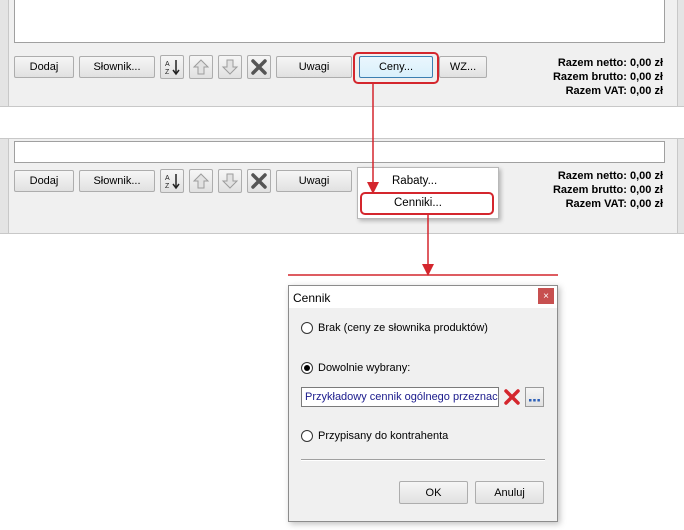 This screenshot has height=530, width=684. What do you see at coordinates (534, 397) in the screenshot?
I see `browse-pricelist-button` at bounding box center [534, 397].